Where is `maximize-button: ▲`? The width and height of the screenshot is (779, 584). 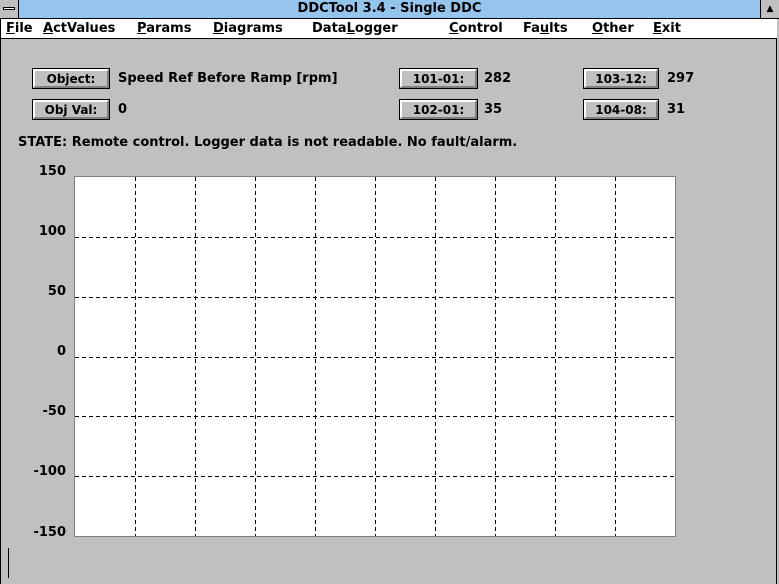
maximize-button: ▲ is located at coordinates (769, 9).